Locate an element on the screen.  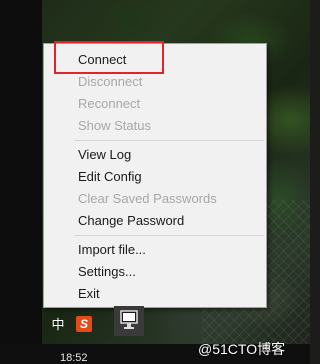
watermark: @51CTO博客 is located at coordinates (242, 349).